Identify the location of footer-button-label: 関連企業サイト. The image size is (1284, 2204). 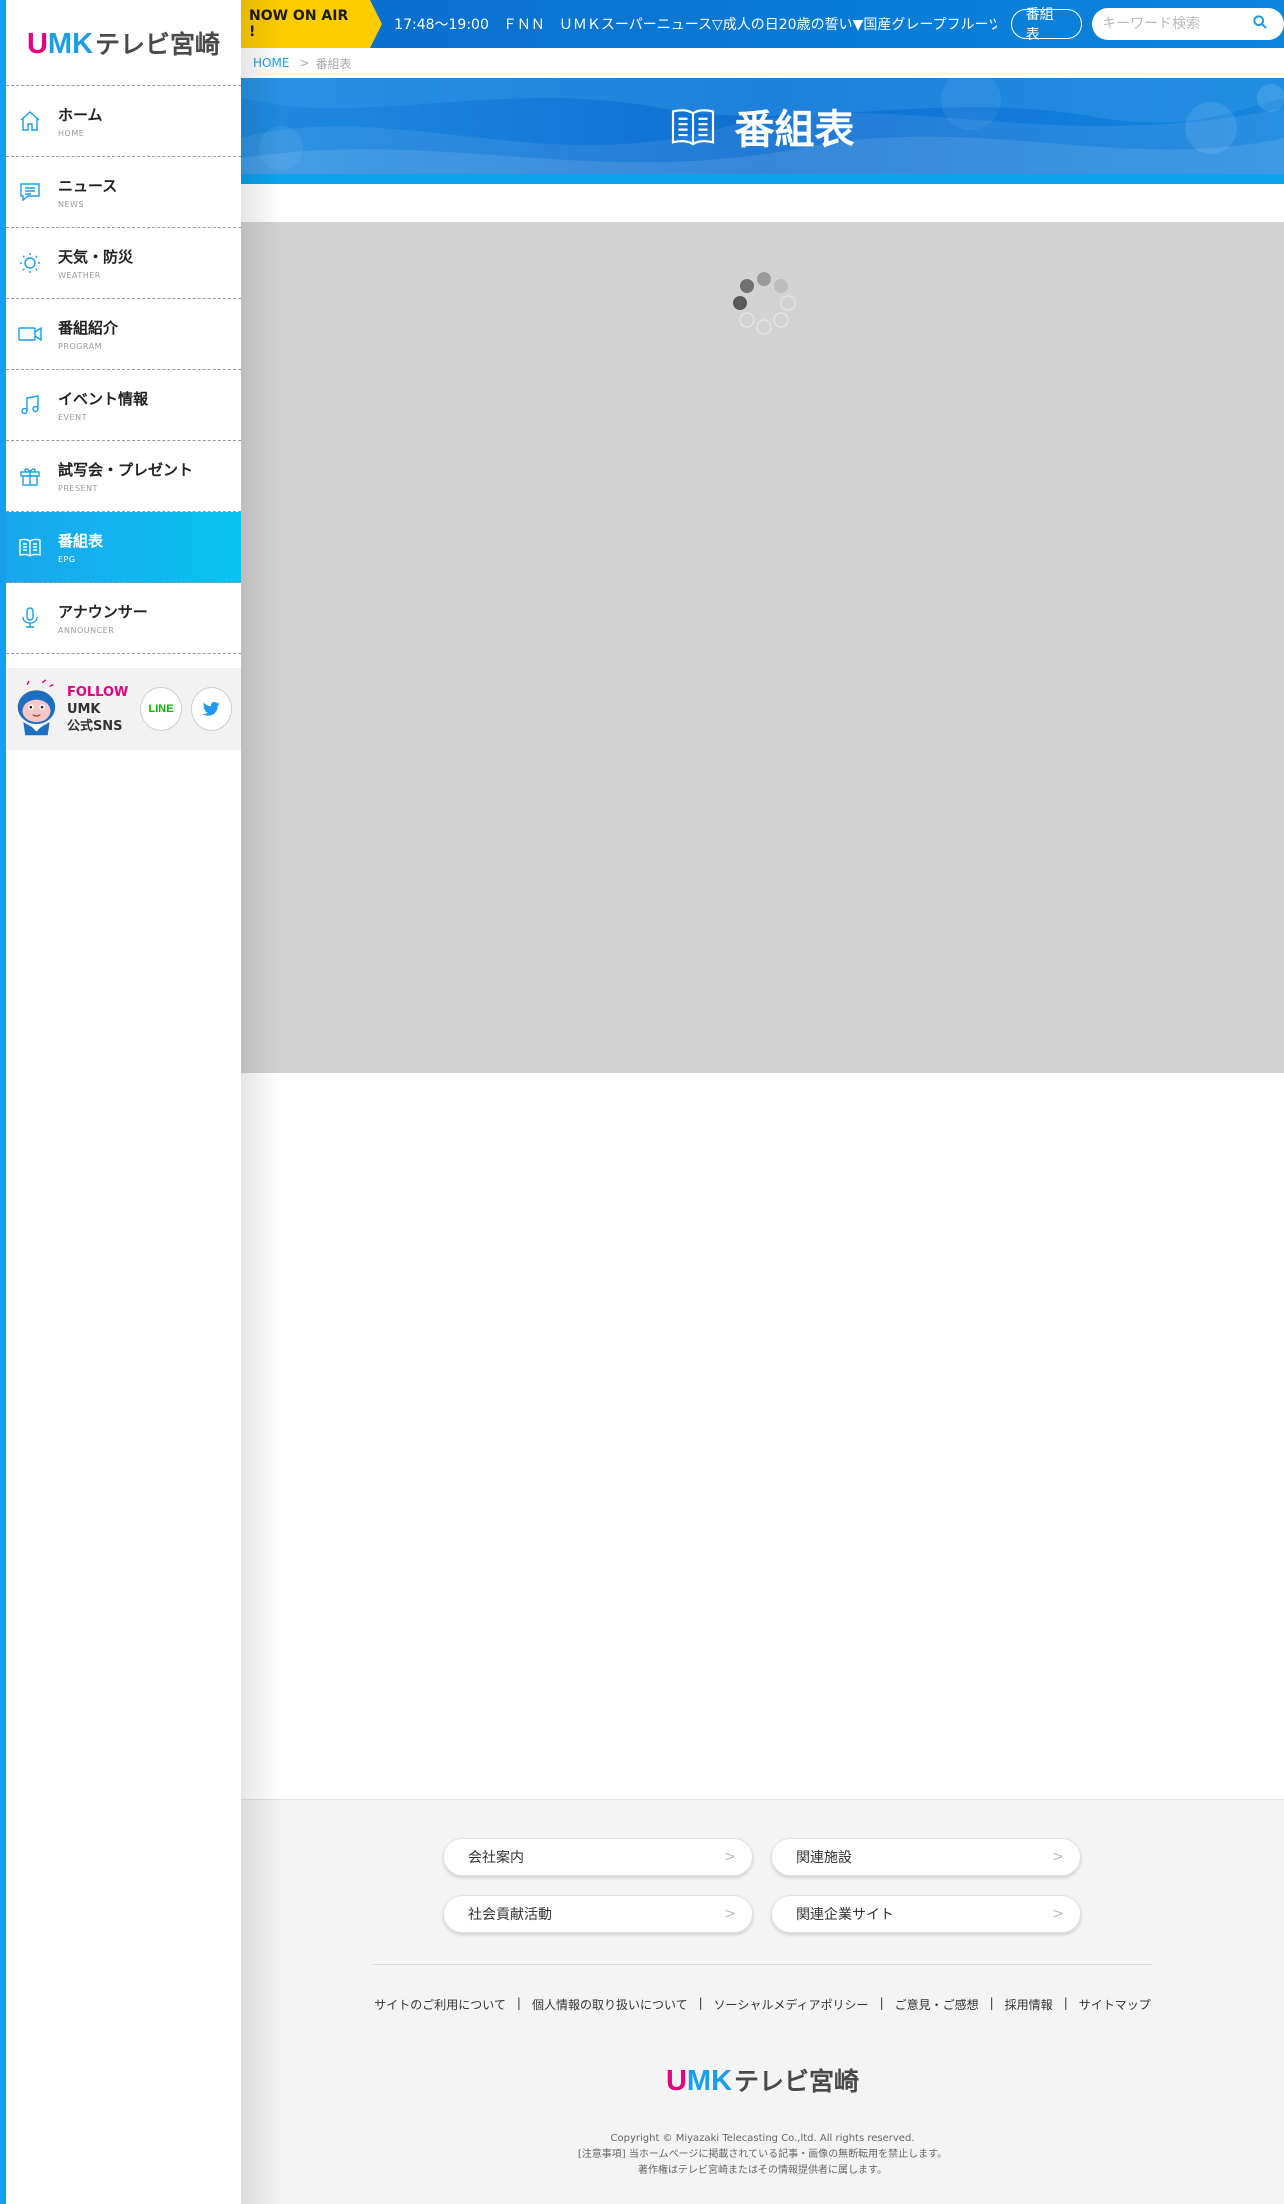
(845, 1915).